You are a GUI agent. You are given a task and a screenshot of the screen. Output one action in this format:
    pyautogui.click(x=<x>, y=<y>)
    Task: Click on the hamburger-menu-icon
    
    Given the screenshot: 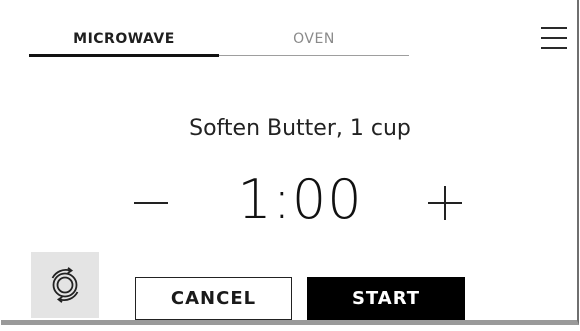 What is the action you would take?
    pyautogui.click(x=554, y=38)
    